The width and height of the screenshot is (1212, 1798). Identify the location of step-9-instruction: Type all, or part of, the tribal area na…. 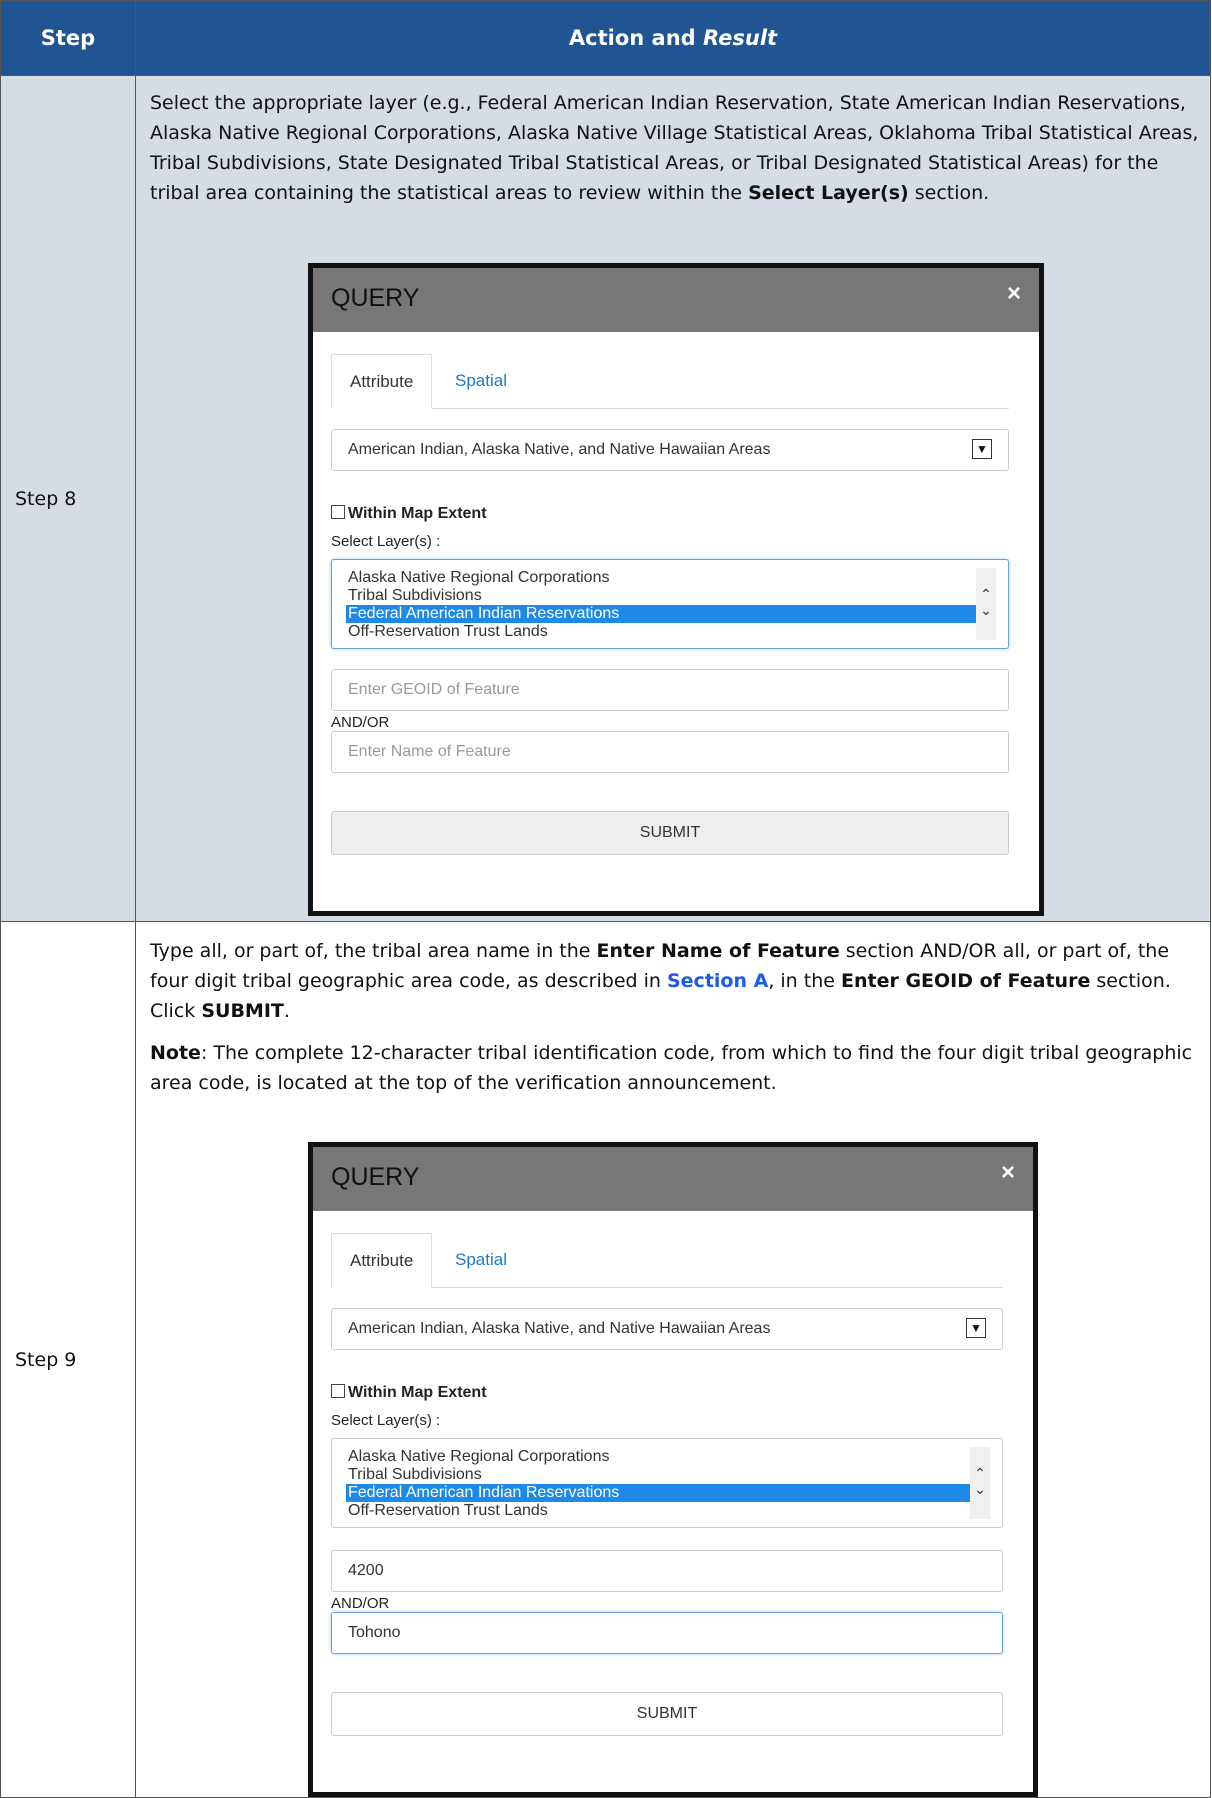
(660, 981).